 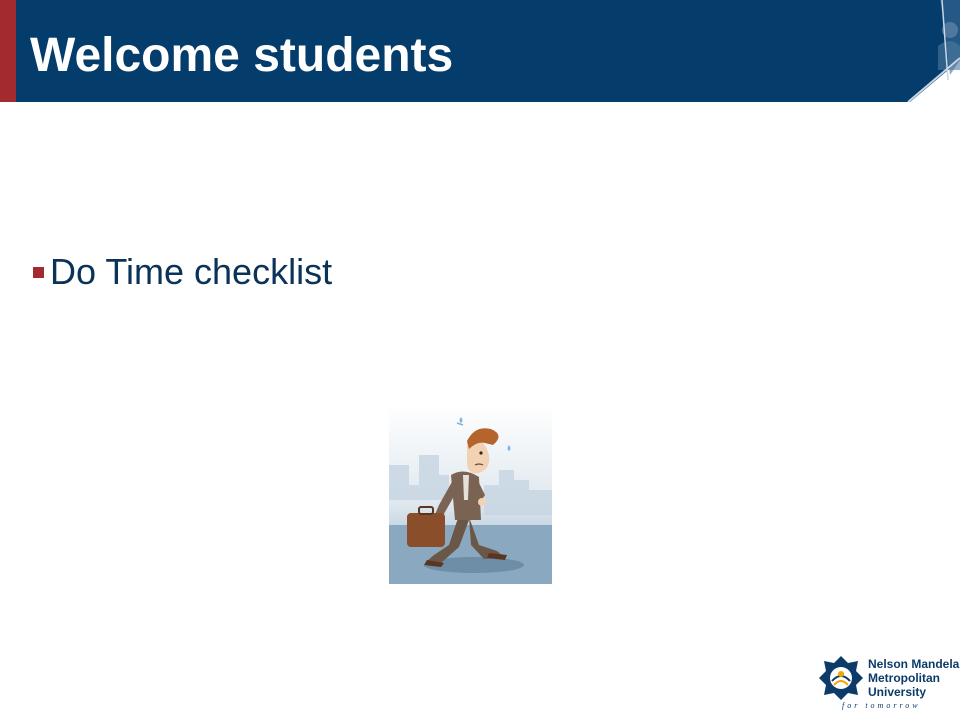 What do you see at coordinates (470, 494) in the screenshot?
I see `worried-businessman-walking-clipart` at bounding box center [470, 494].